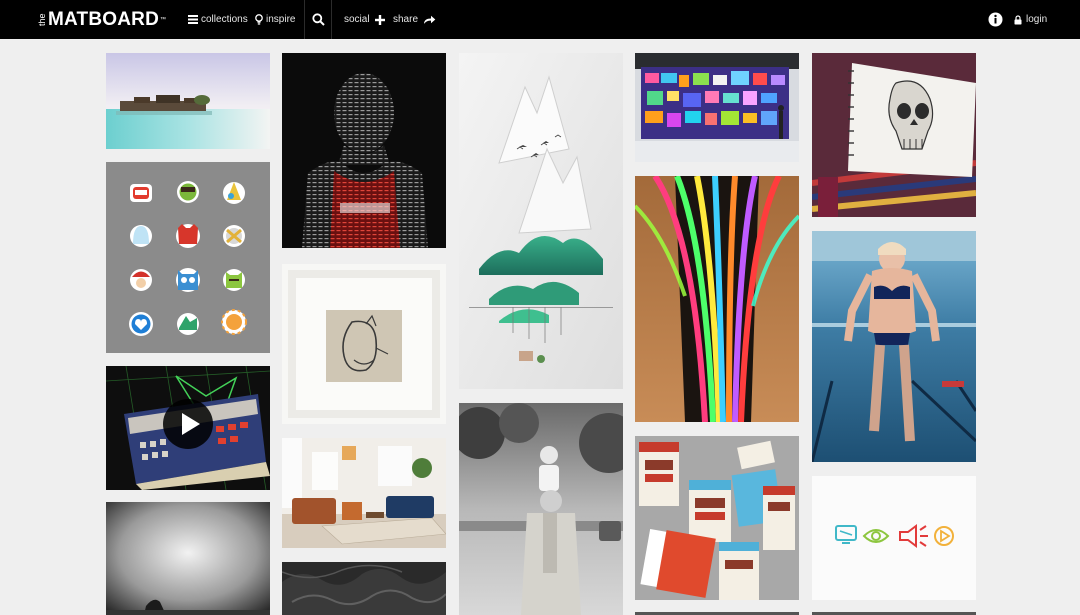 Image resolution: width=1080 pixels, height=615 pixels. What do you see at coordinates (104, 19) in the screenshot?
I see `logo-wordmark: MATBOARD` at bounding box center [104, 19].